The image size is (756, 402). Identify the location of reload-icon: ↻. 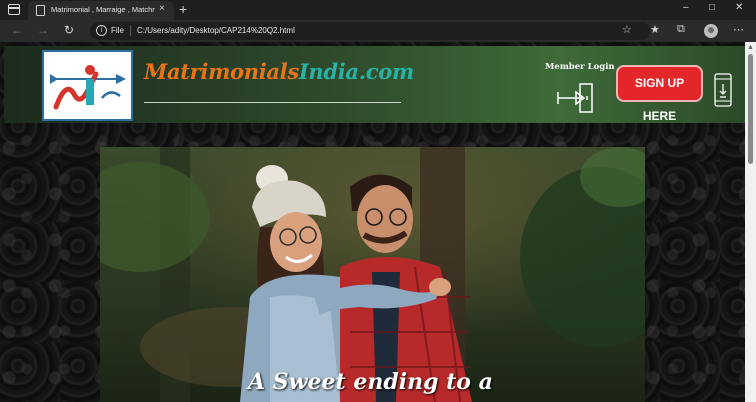
(69, 30).